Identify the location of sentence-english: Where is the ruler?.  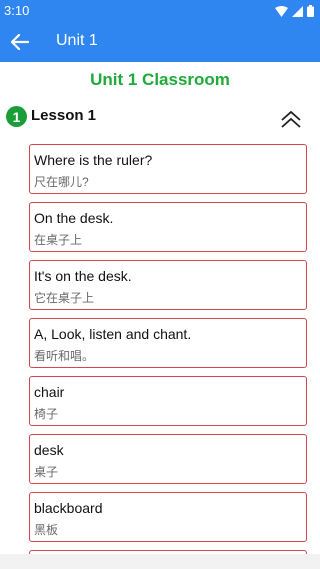
(93, 160).